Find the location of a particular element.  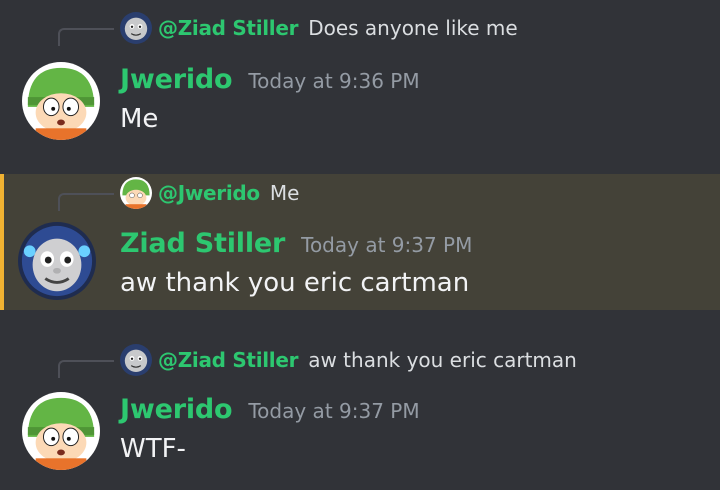

reply-text: Me is located at coordinates (285, 193).